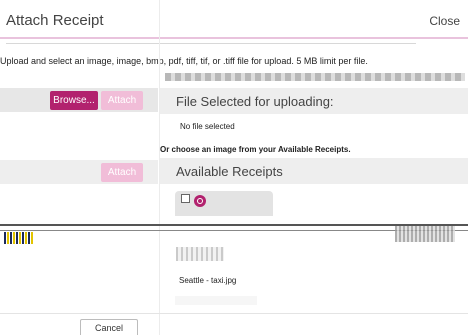  I want to click on close-link: Close, so click(444, 21).